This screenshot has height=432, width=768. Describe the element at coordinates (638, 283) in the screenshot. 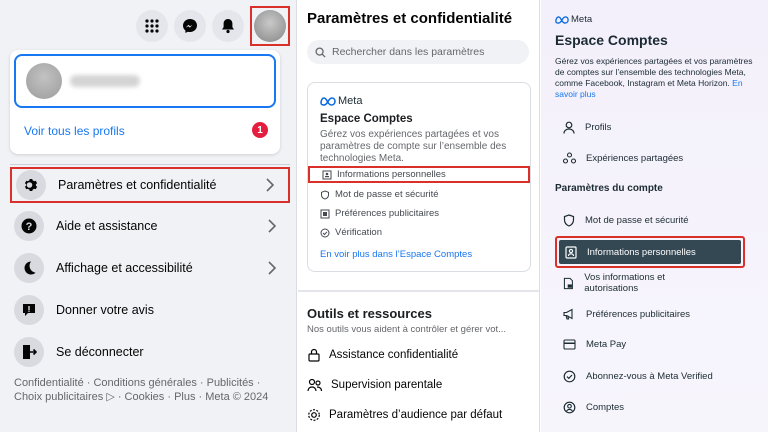

I see `nav-item-your-information-permissions: Vos informations et autorisations` at that location.